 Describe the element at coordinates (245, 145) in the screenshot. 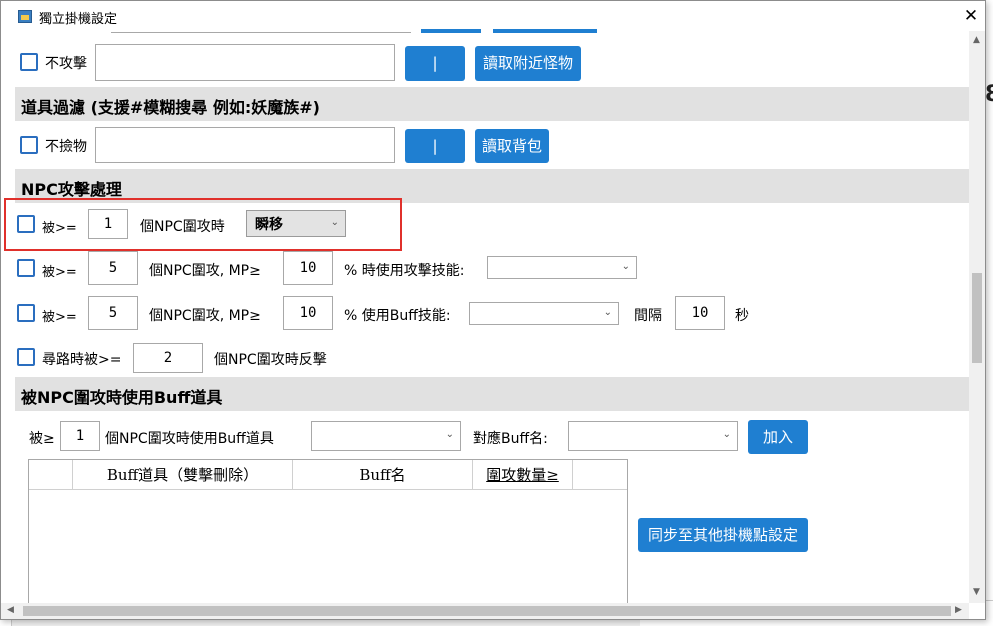

I see `item-filter-input` at that location.